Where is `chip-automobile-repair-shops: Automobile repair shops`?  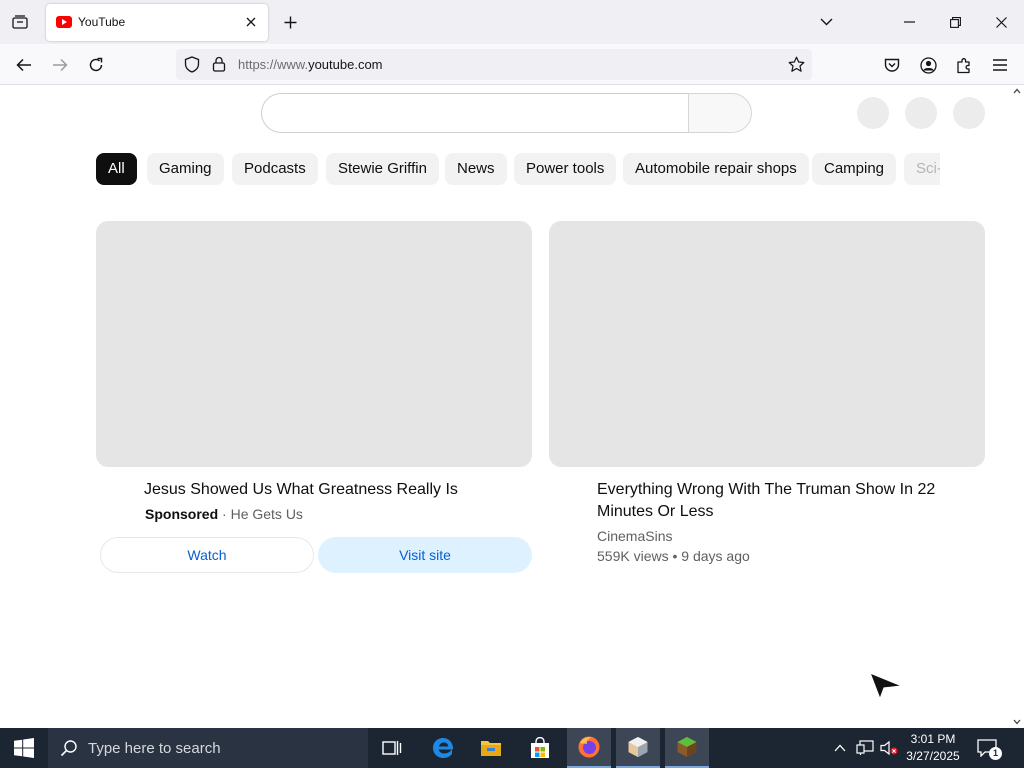
chip-automobile-repair-shops: Automobile repair shops is located at coordinates (716, 169).